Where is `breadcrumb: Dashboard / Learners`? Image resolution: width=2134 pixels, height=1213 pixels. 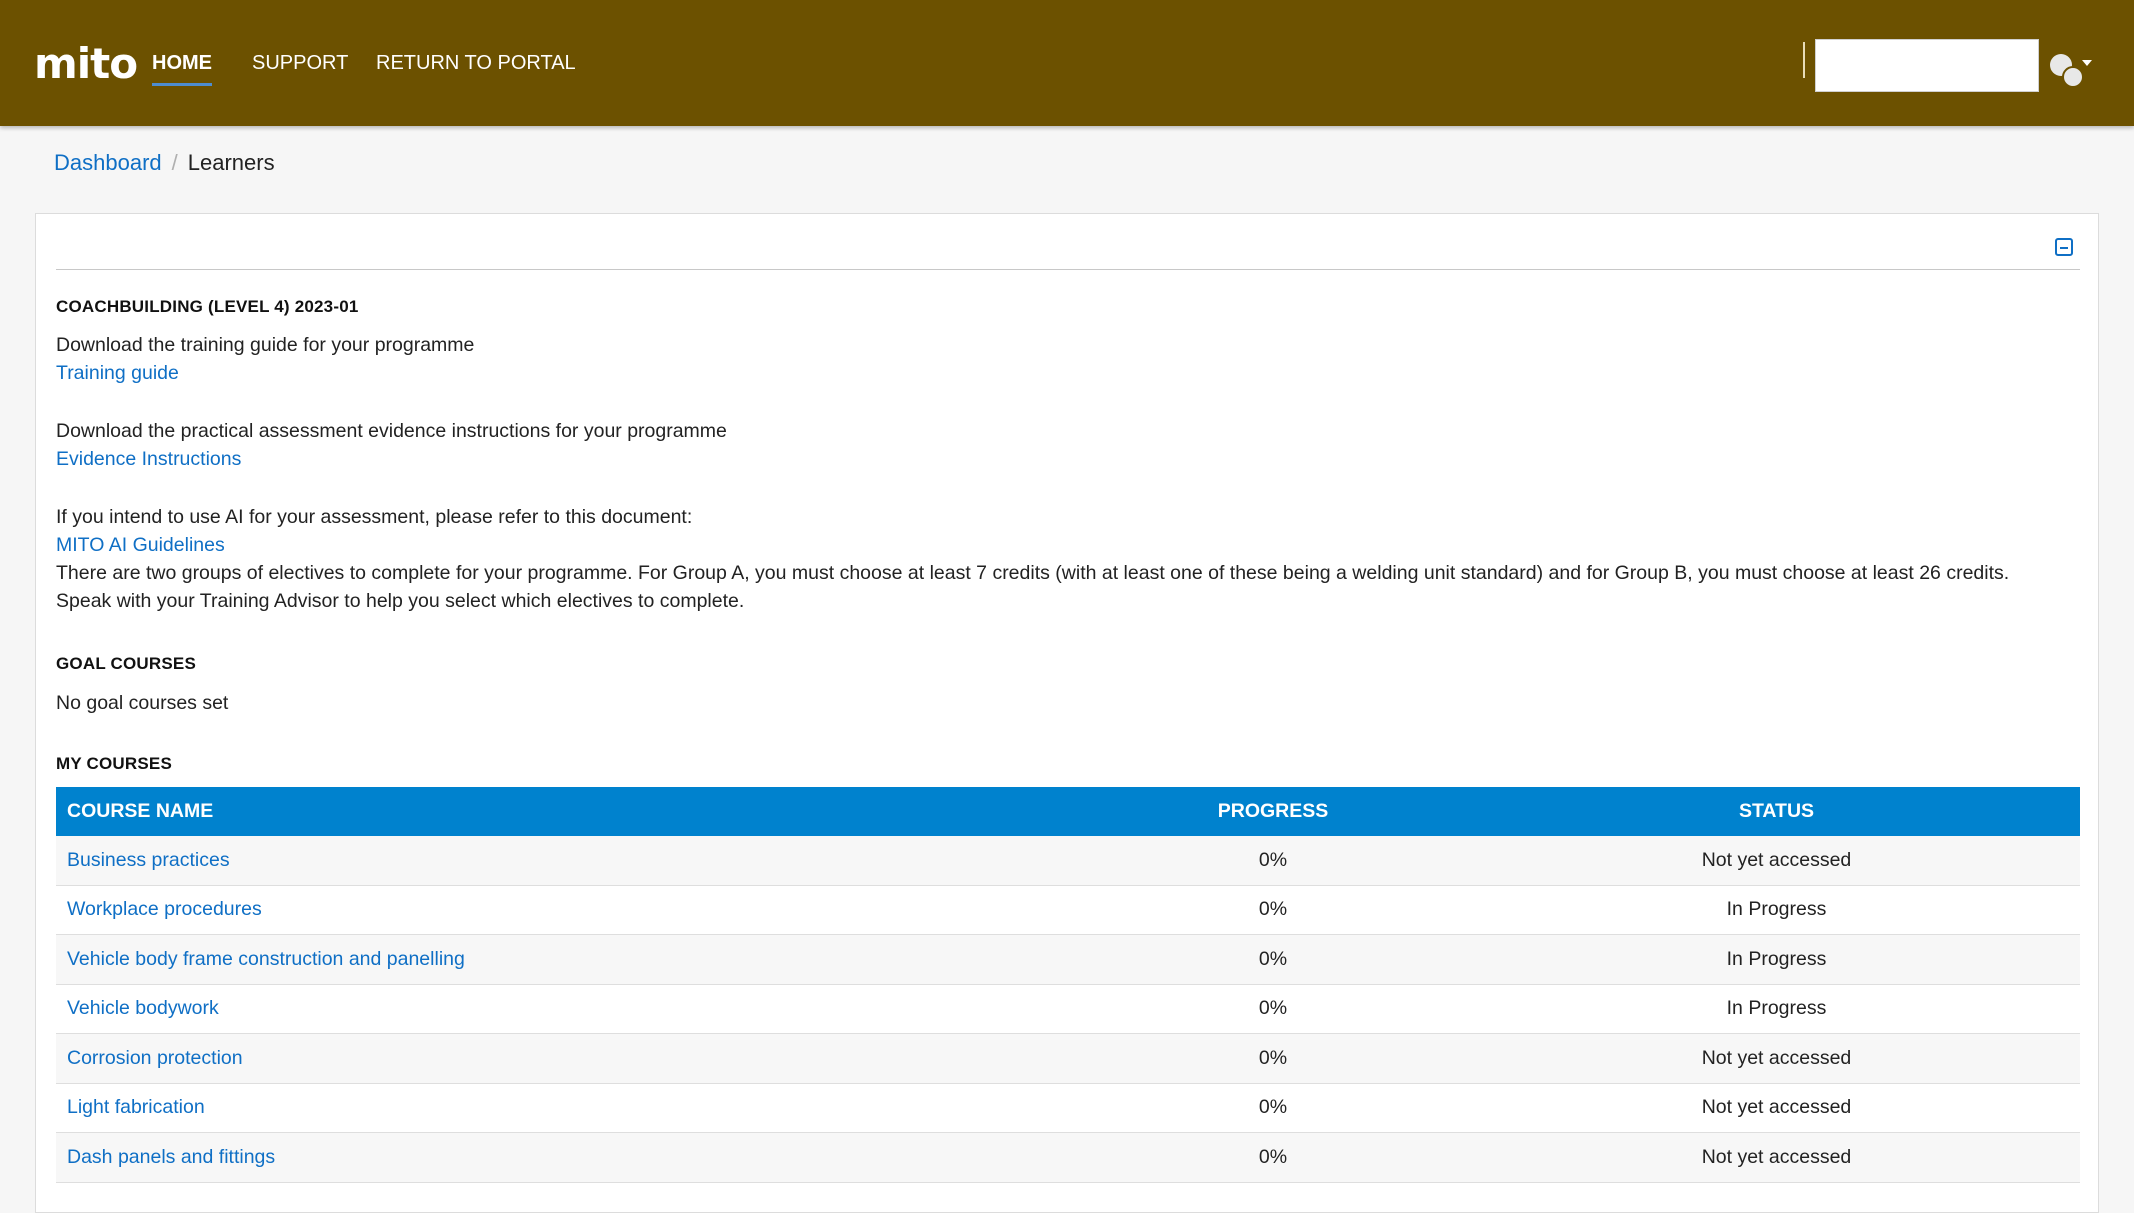
breadcrumb: Dashboard / Learners is located at coordinates (164, 163).